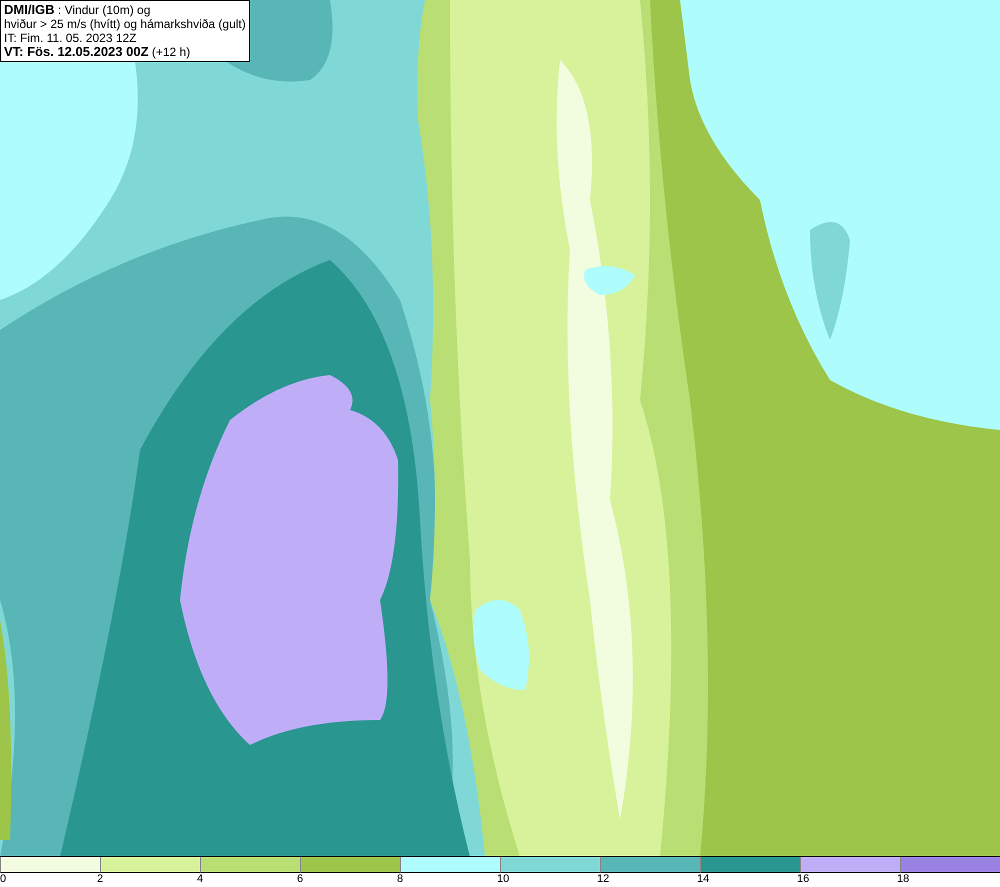 This screenshot has height=887, width=1000. I want to click on legend-tick-label: 0, so click(3, 879).